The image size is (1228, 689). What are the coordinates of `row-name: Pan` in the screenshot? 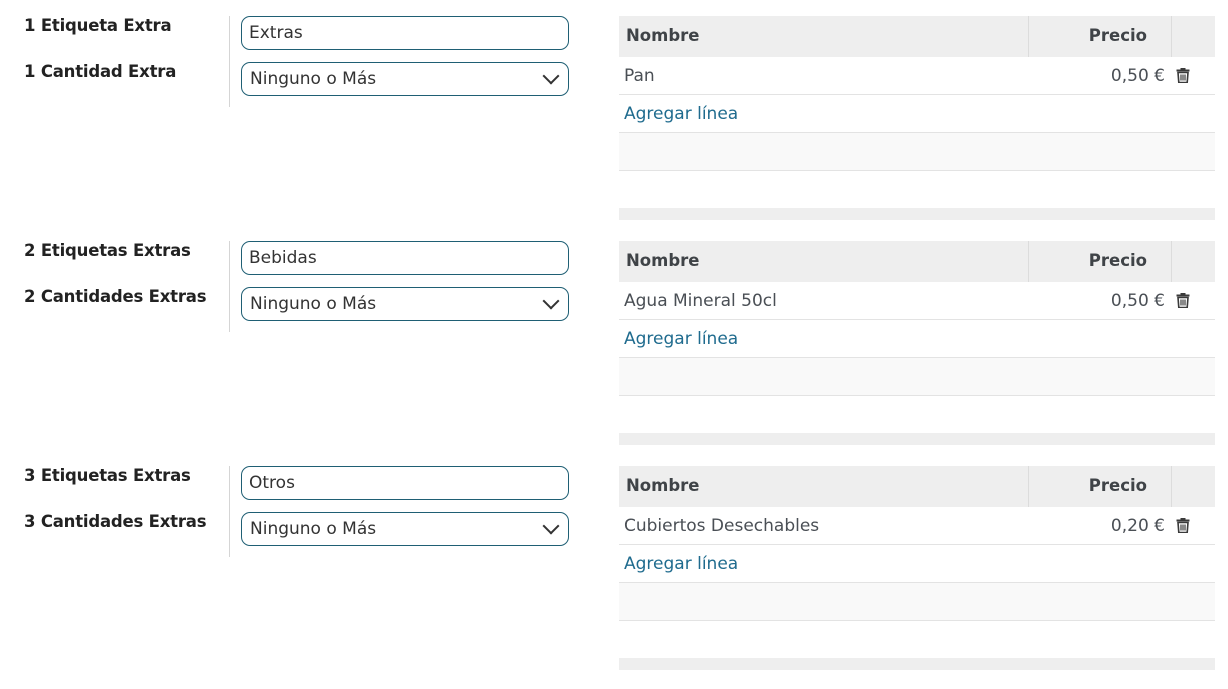 It's located at (639, 76).